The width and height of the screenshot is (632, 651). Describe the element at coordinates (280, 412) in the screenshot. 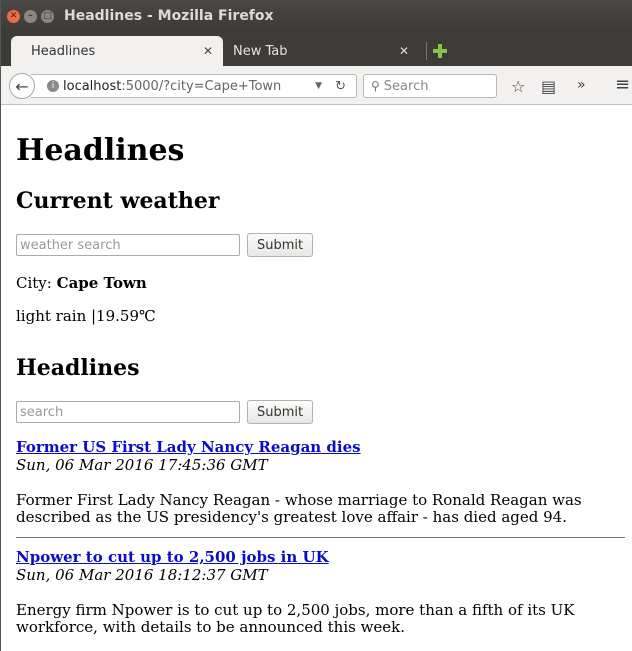

I see `headlines-submit-button: Submit` at that location.